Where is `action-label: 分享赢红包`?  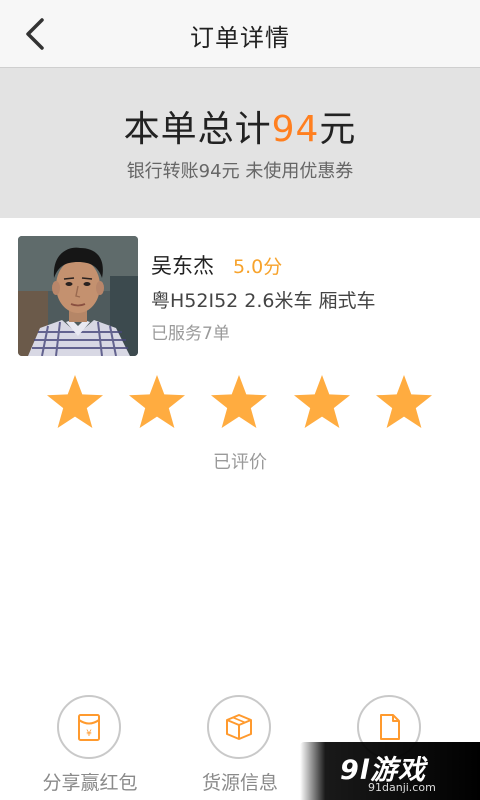 action-label: 分享赢红包 is located at coordinates (90, 783).